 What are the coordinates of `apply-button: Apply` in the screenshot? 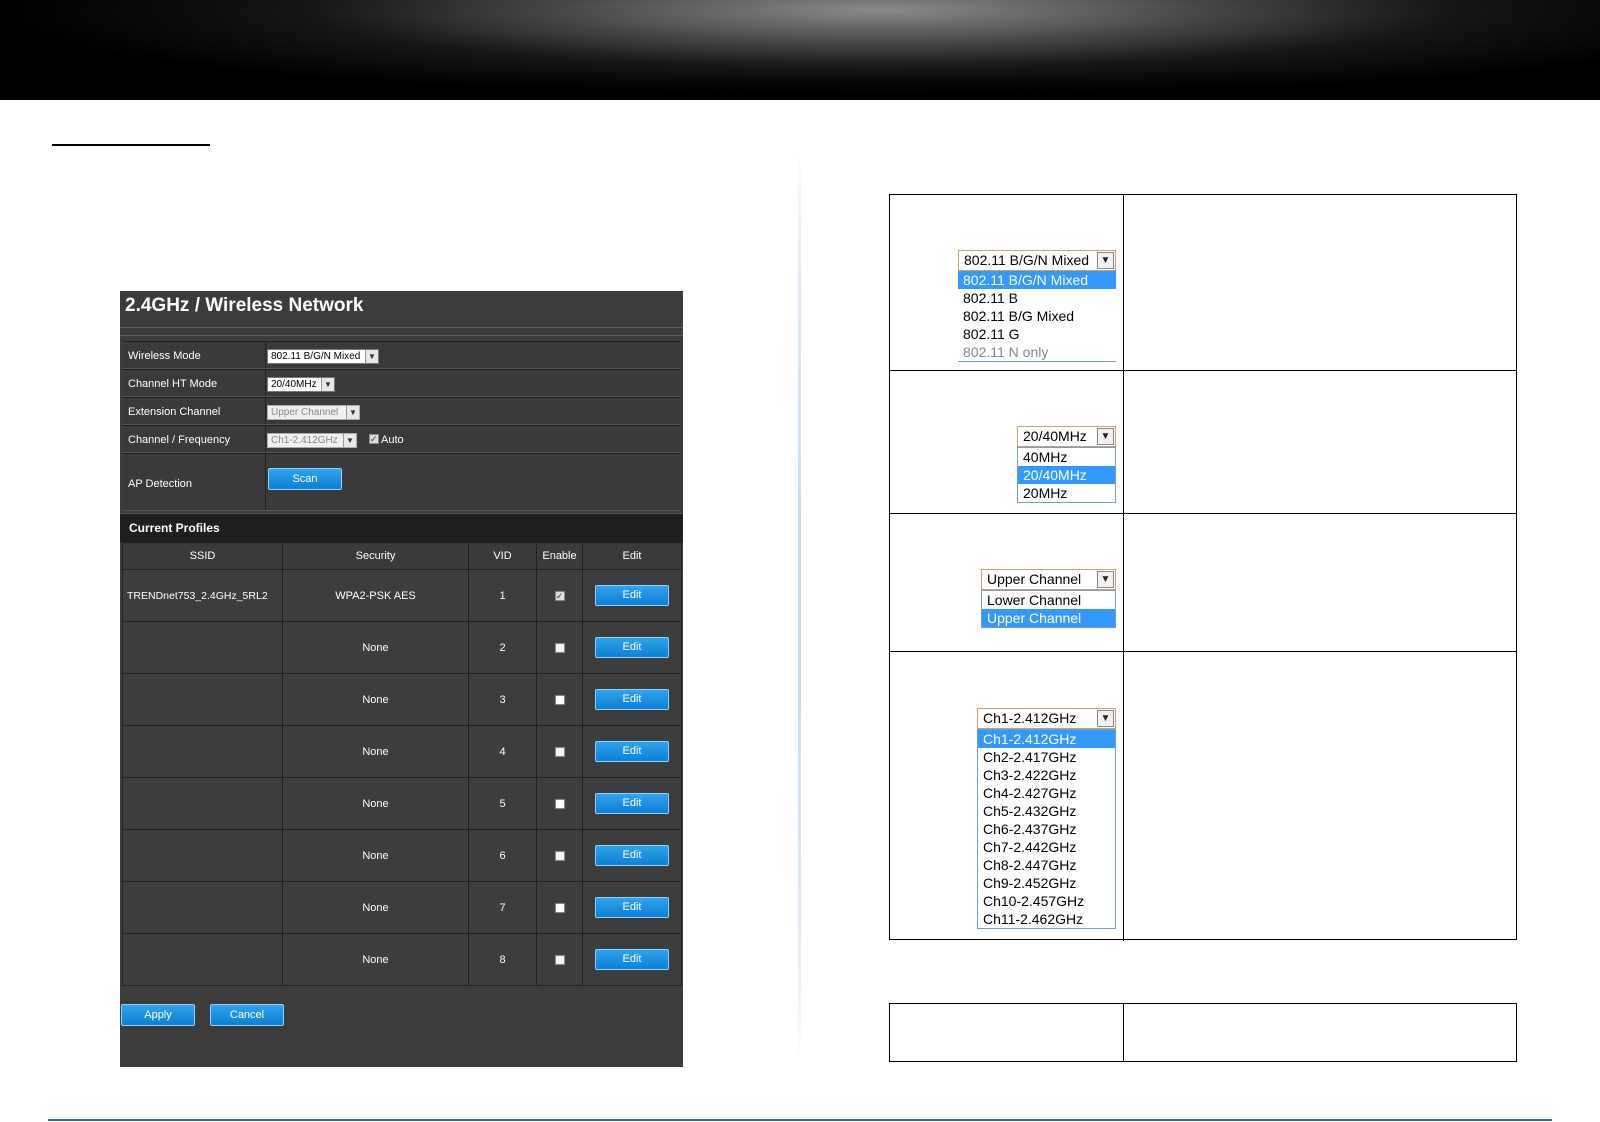 It's located at (158, 1015).